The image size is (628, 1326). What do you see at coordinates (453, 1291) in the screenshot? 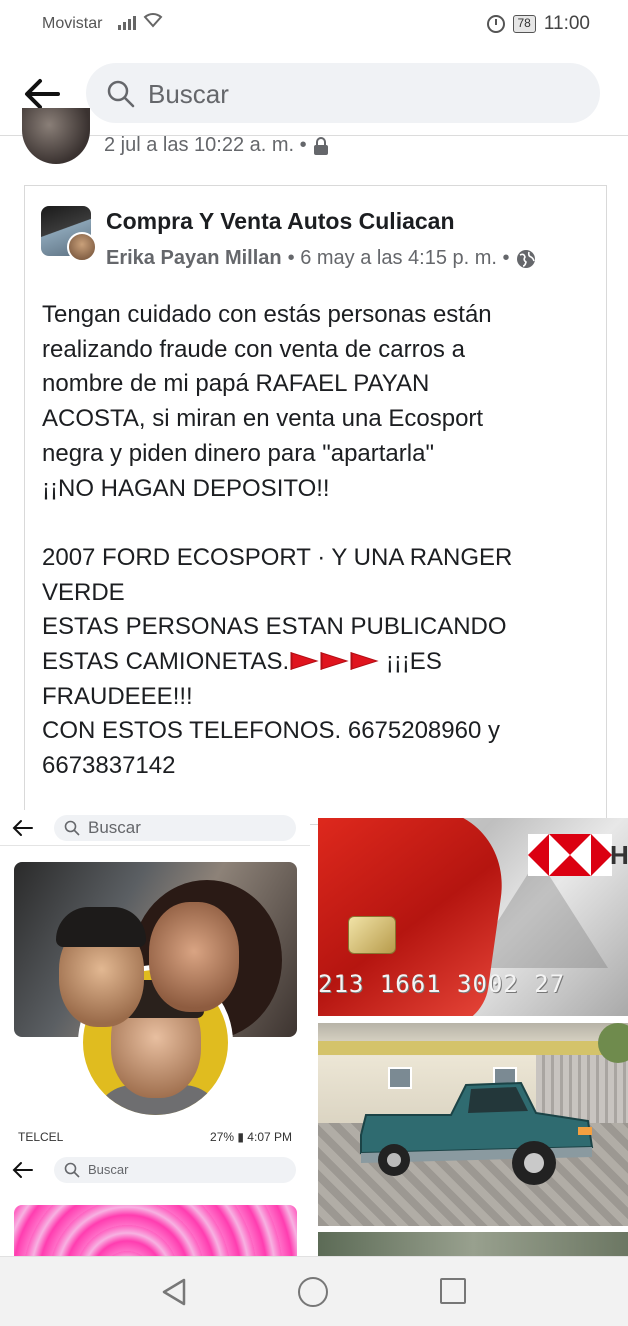
I see `nav-recents-icon` at bounding box center [453, 1291].